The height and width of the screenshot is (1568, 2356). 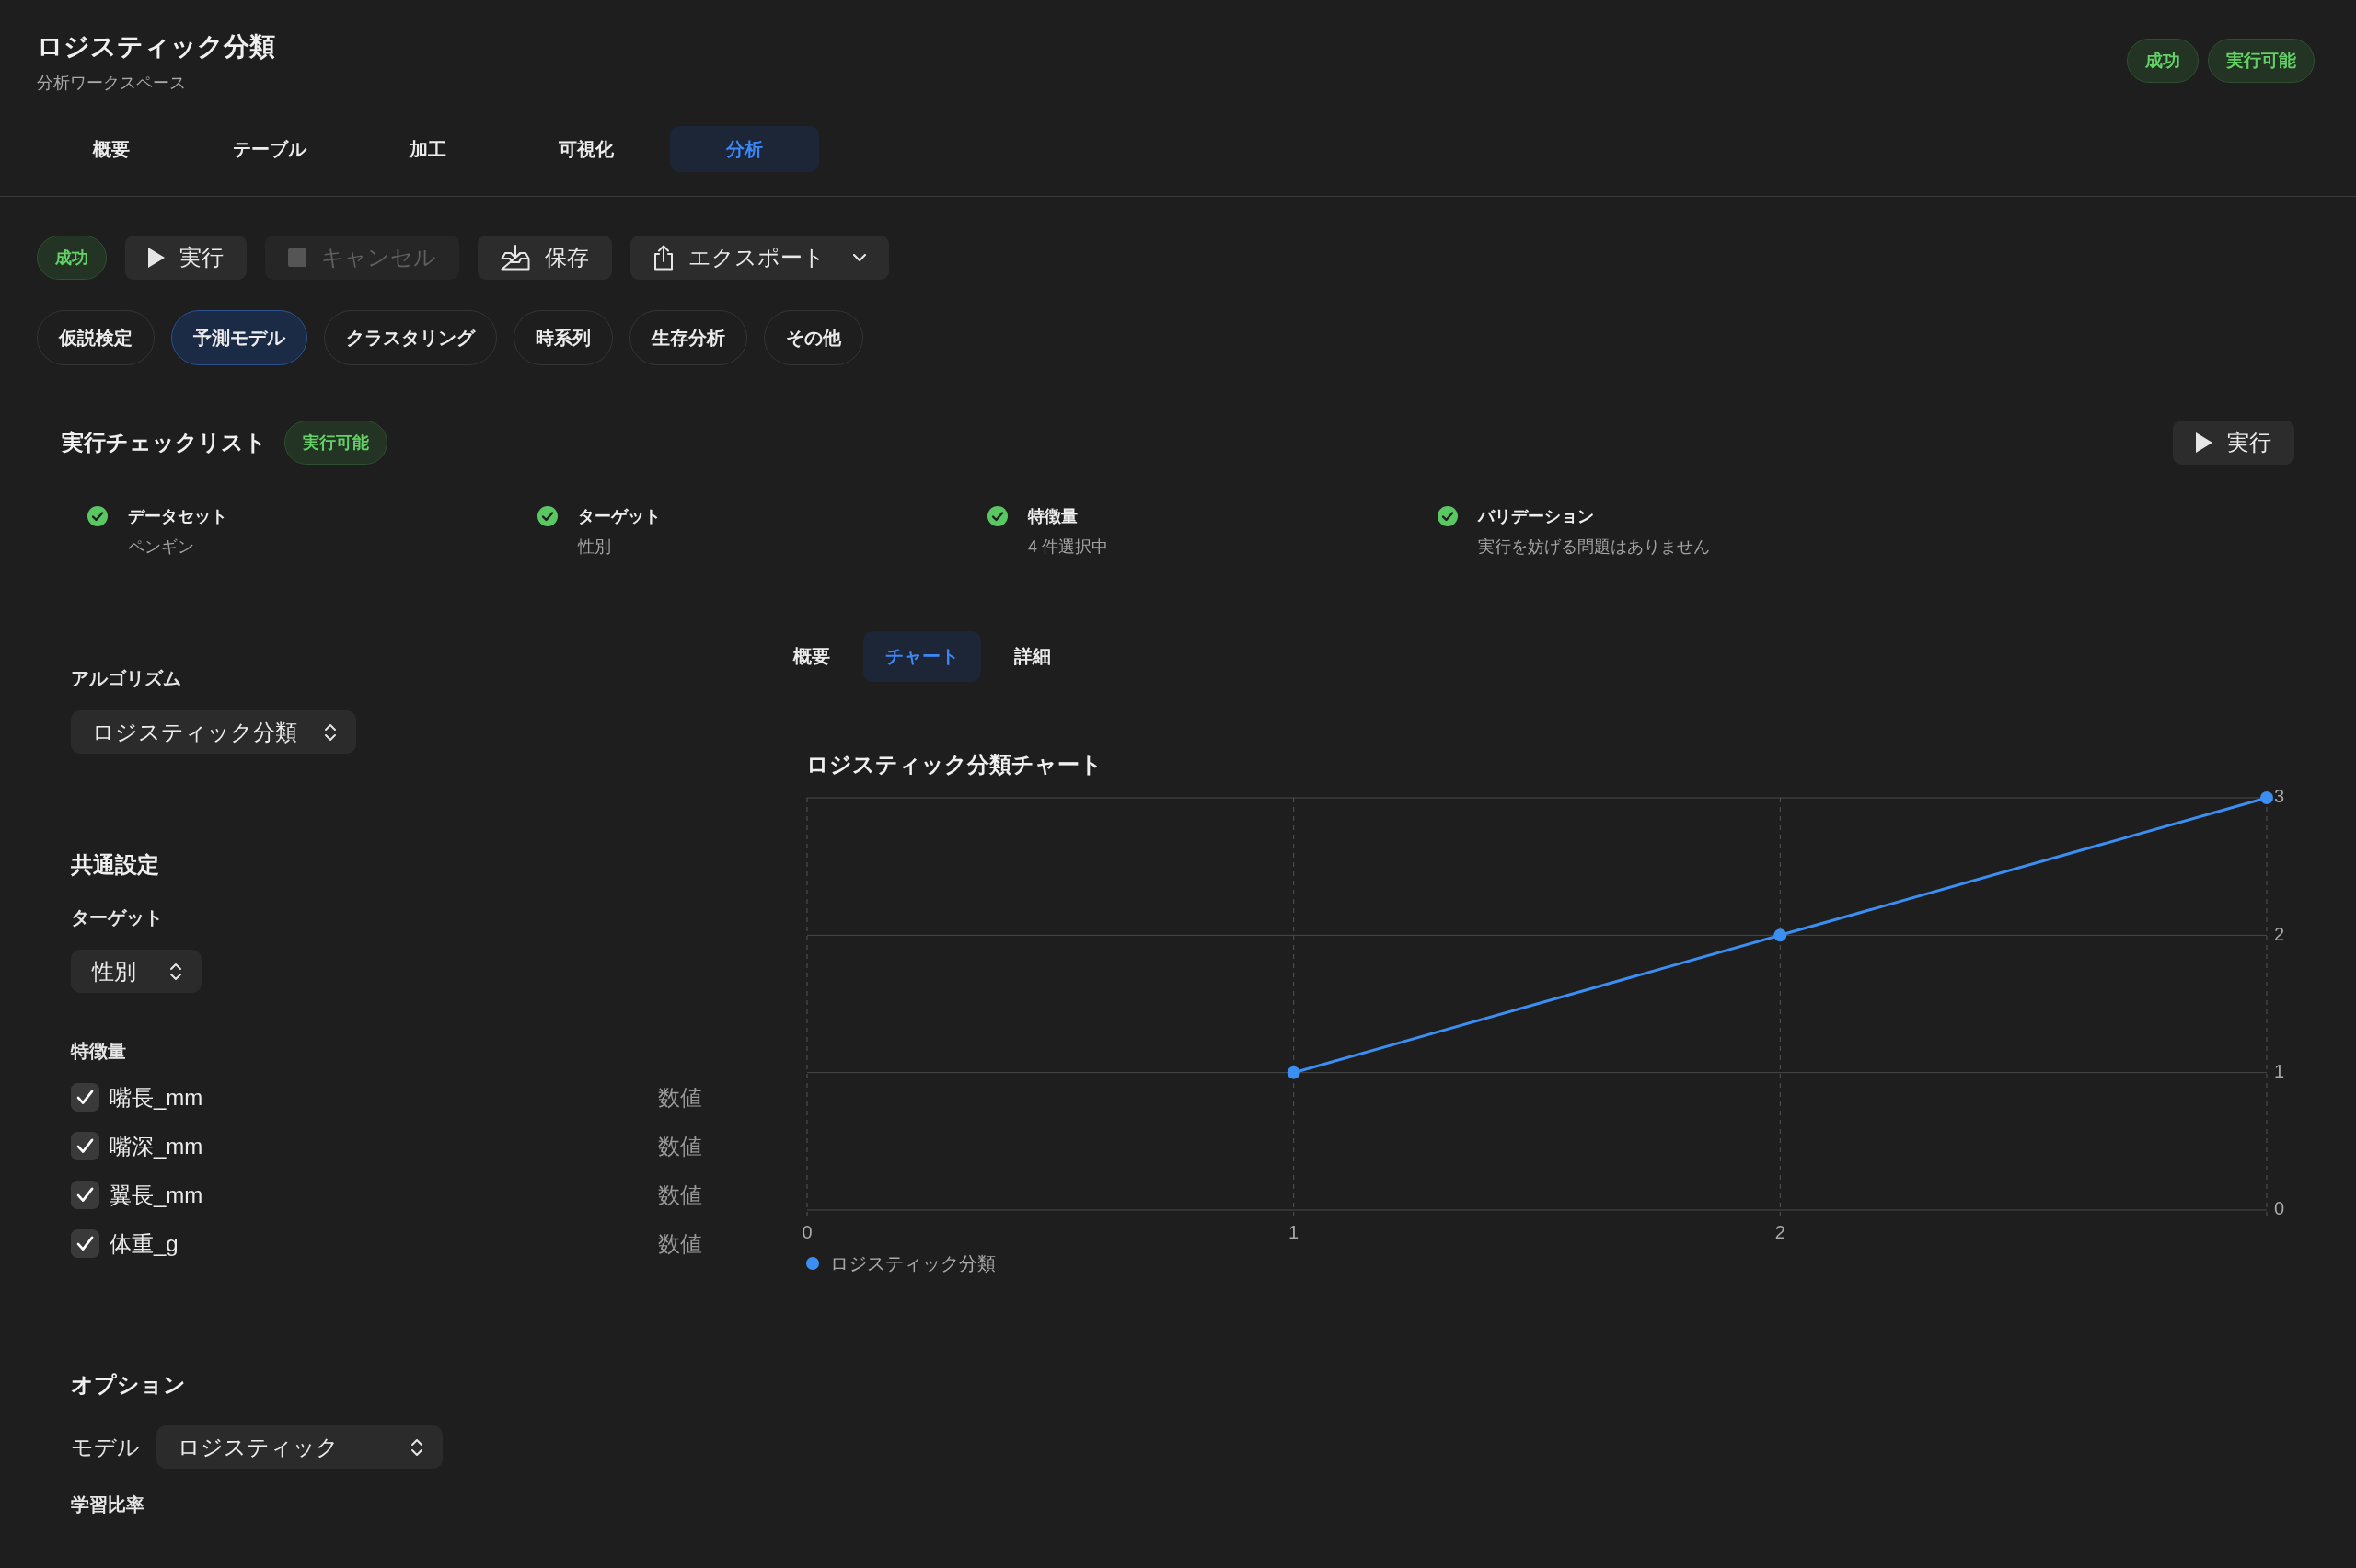 What do you see at coordinates (744, 149) in the screenshot?
I see `nav-tab: 分析` at bounding box center [744, 149].